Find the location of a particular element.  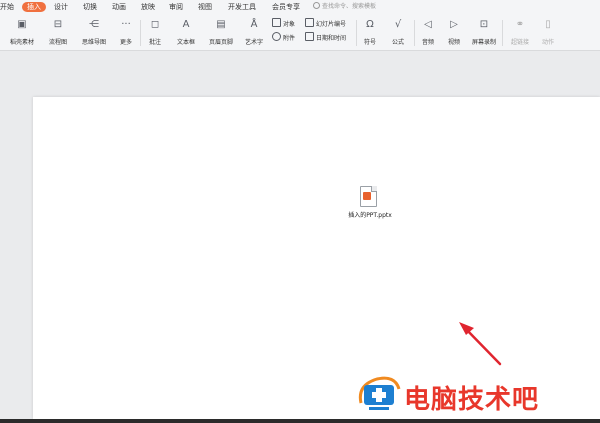

watermark: 电脑技术吧 is located at coordinates (477, 394).